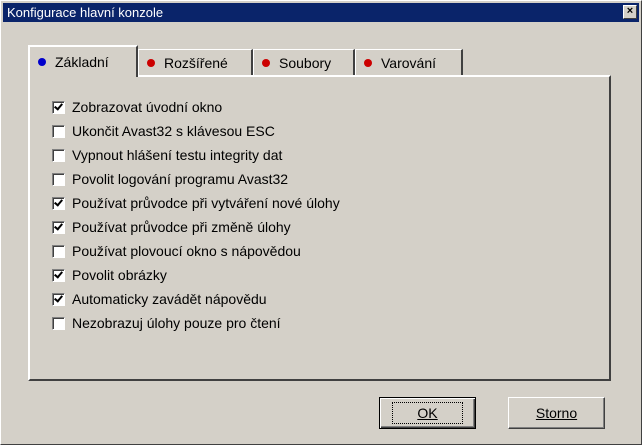 Image resolution: width=642 pixels, height=445 pixels. I want to click on ok-focus-ring: OK, so click(427, 413).